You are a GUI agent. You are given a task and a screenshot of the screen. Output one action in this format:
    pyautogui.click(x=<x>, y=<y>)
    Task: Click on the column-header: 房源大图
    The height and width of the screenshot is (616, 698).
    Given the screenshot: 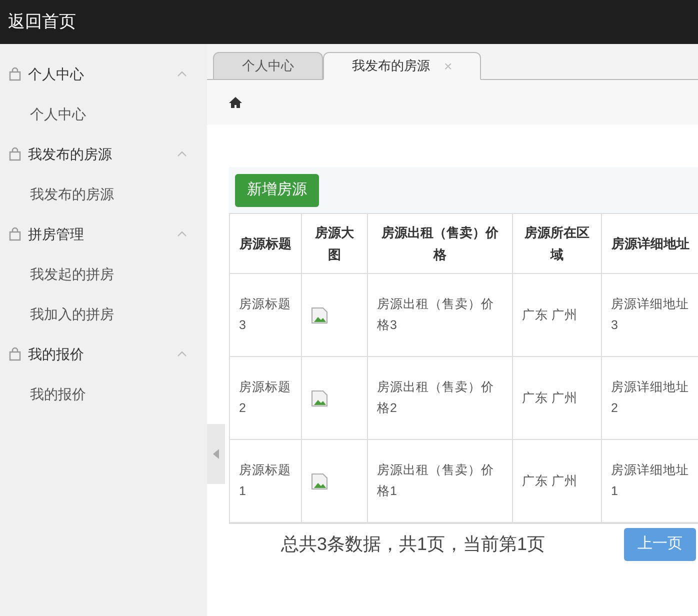 What is the action you would take?
    pyautogui.click(x=335, y=243)
    